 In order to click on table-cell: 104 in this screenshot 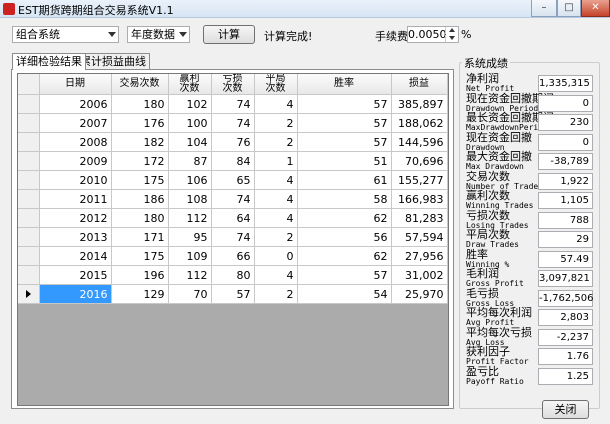, I will do `click(190, 142)`.